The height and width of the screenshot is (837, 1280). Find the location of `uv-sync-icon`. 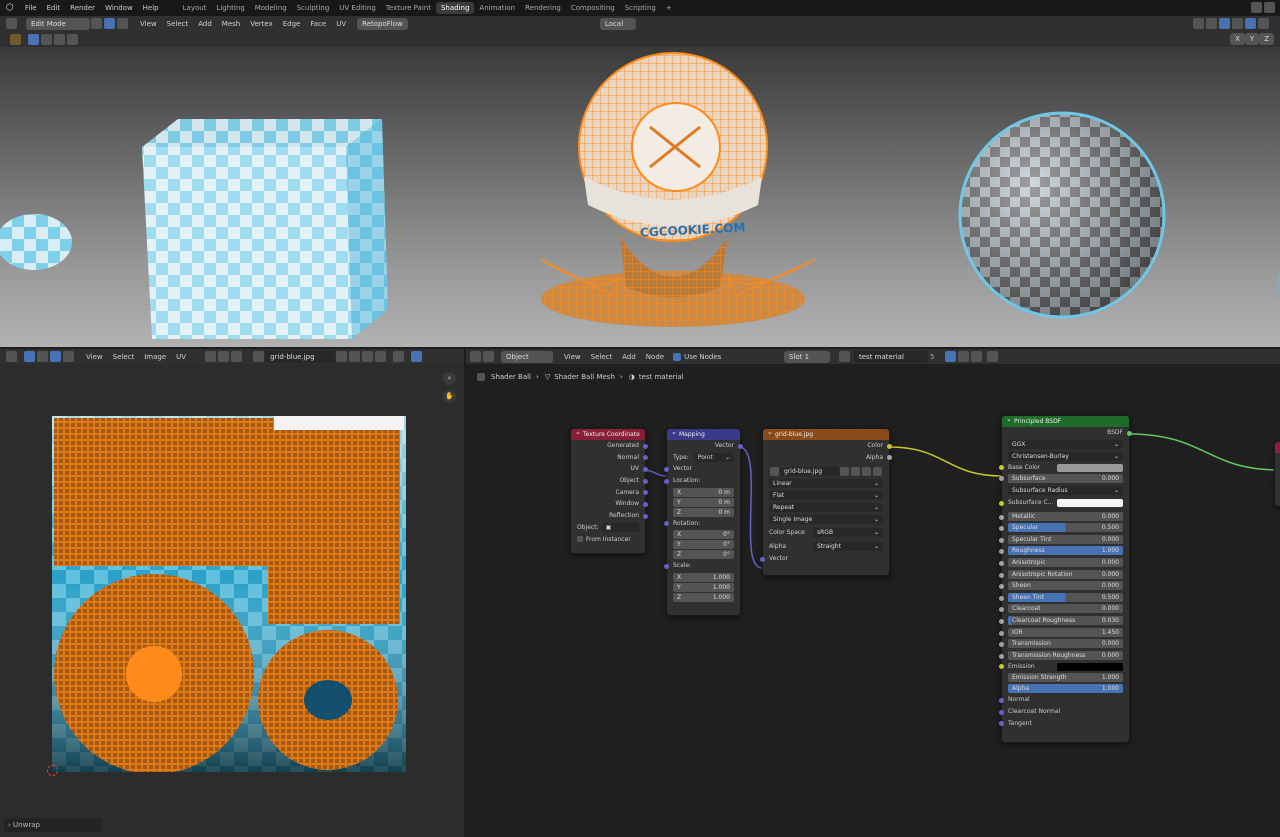

uv-sync-icon is located at coordinates (29, 356).